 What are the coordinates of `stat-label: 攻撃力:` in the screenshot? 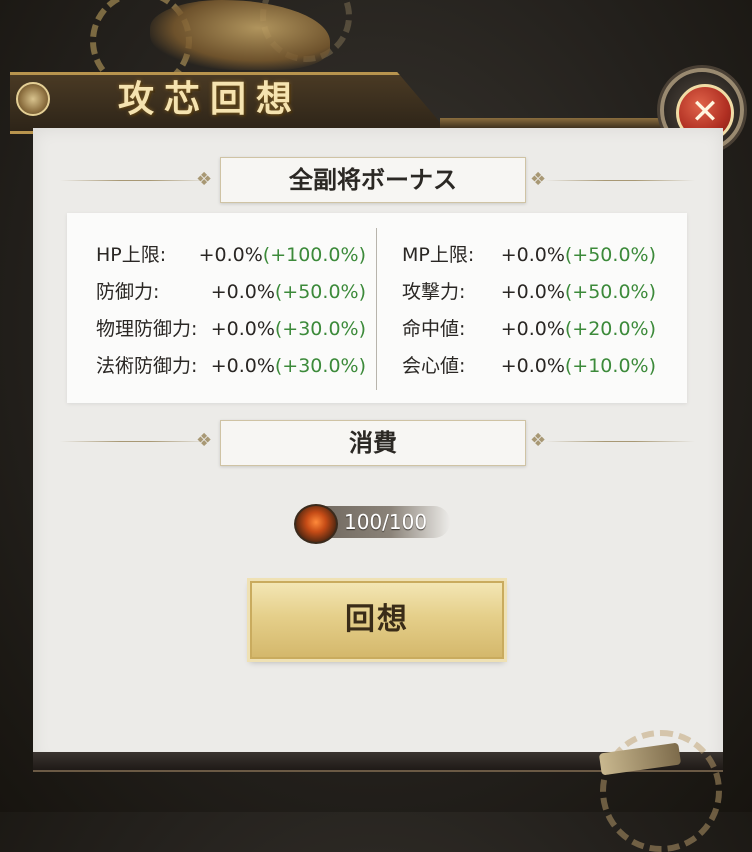 It's located at (434, 292).